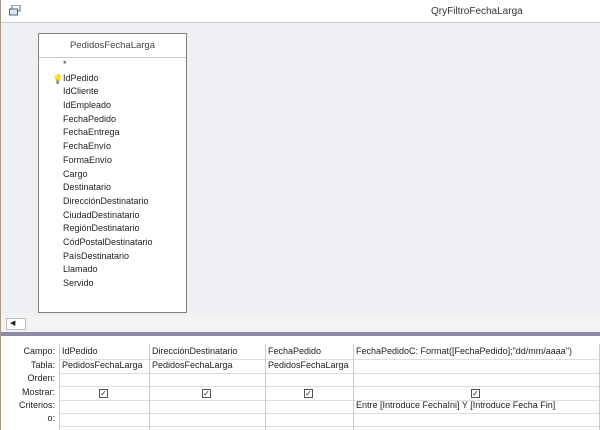  I want to click on field-name: FechaEnvío, so click(87, 146).